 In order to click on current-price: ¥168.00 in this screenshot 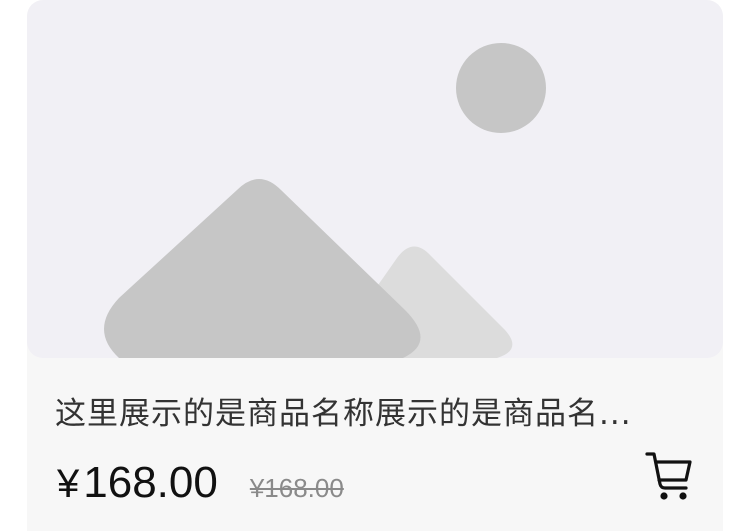, I will do `click(137, 483)`.